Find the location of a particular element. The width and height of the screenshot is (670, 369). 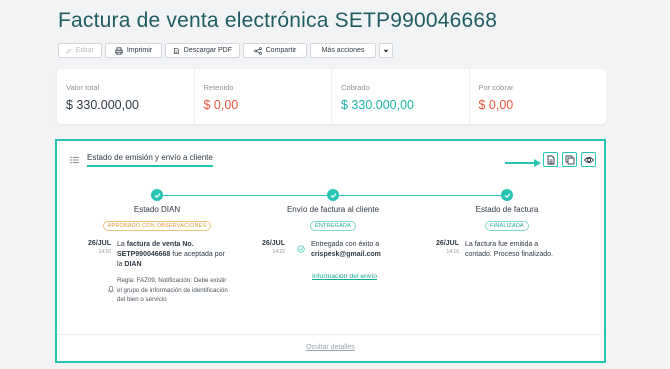

shipping-info-link: Información del envío is located at coordinates (344, 276).